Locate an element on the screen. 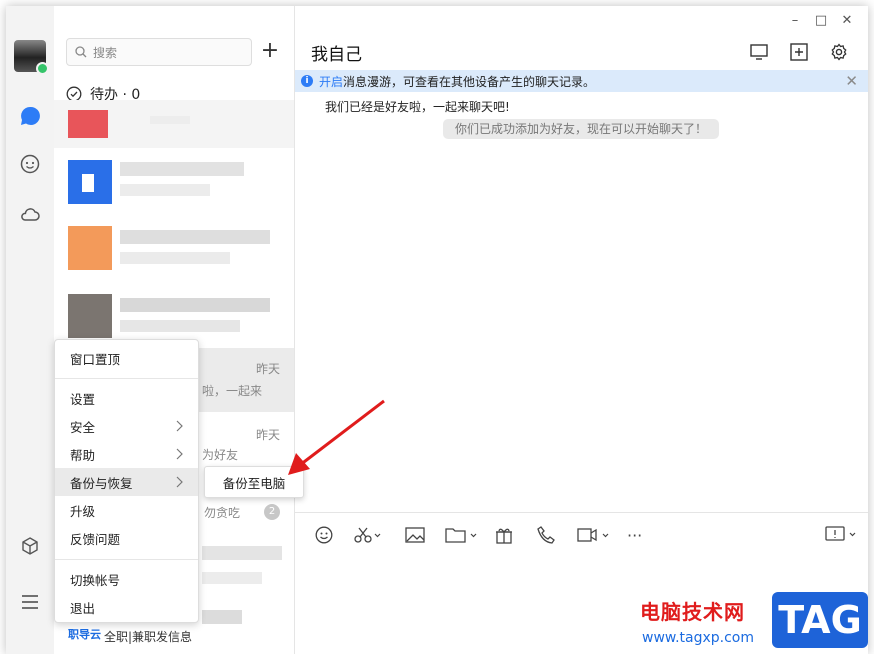 Image resolution: width=874 pixels, height=654 pixels. bottom-app-logo: 职导云 is located at coordinates (84, 634).